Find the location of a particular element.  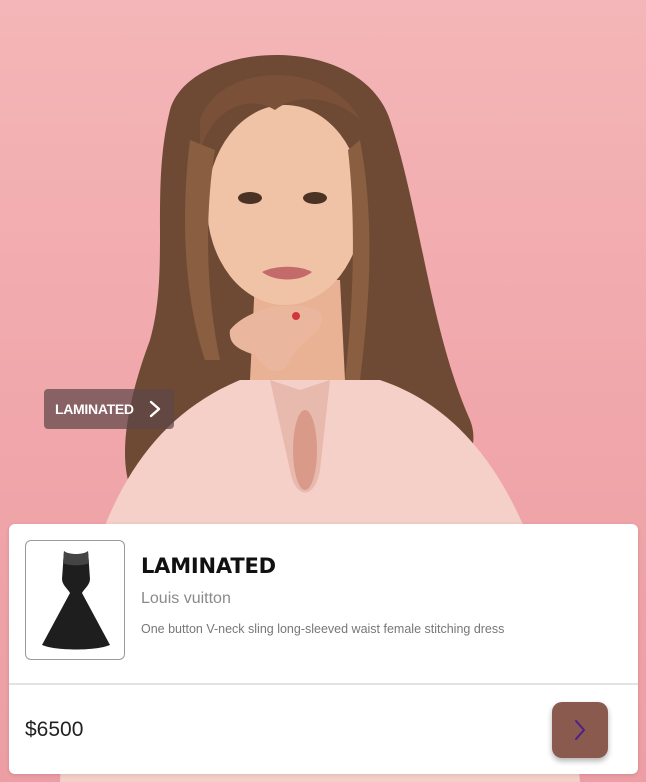

category-tag-label: LAMINATED is located at coordinates (94, 409).